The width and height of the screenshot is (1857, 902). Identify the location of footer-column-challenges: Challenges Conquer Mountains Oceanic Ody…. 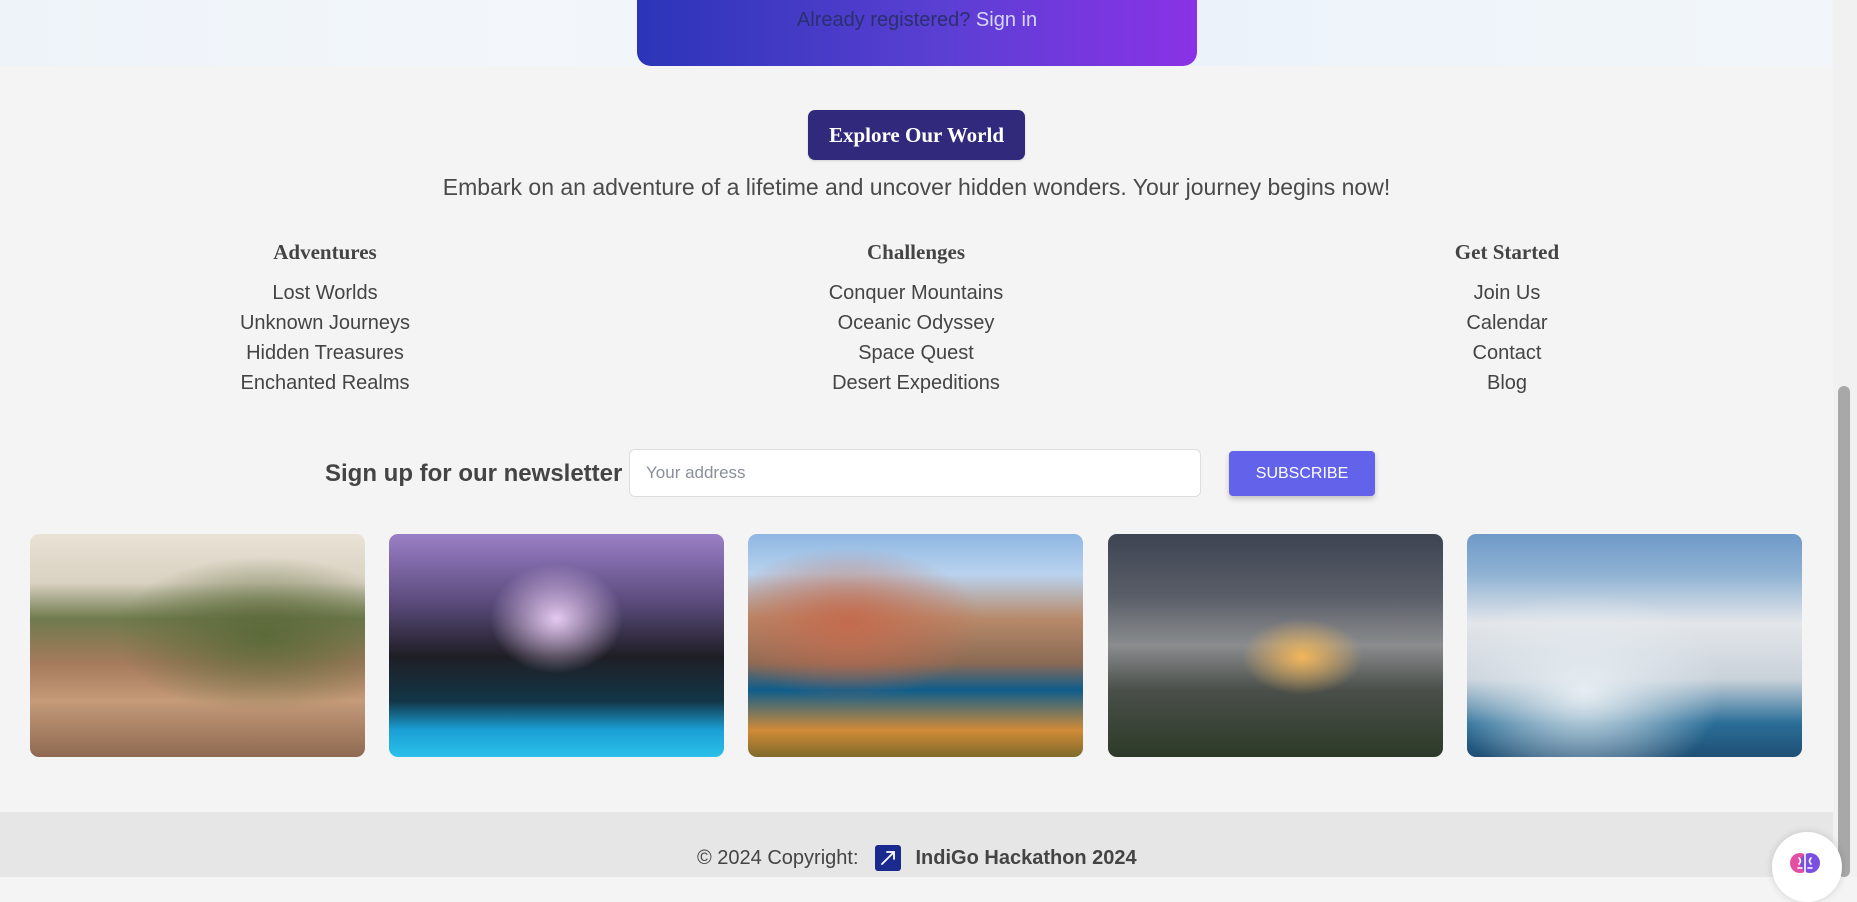
(916, 319).